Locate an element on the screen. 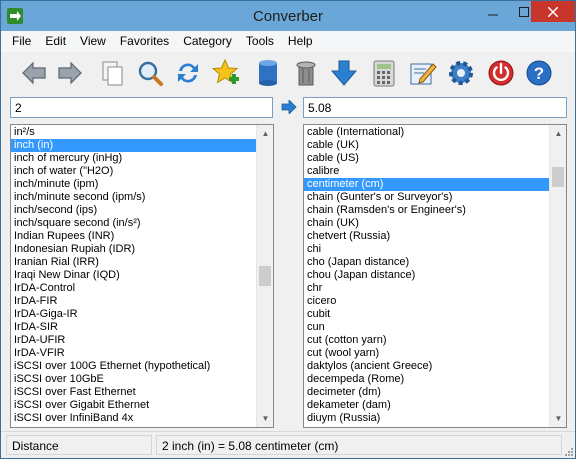 The width and height of the screenshot is (576, 459). to-value-input: 5.08 is located at coordinates (435, 107).